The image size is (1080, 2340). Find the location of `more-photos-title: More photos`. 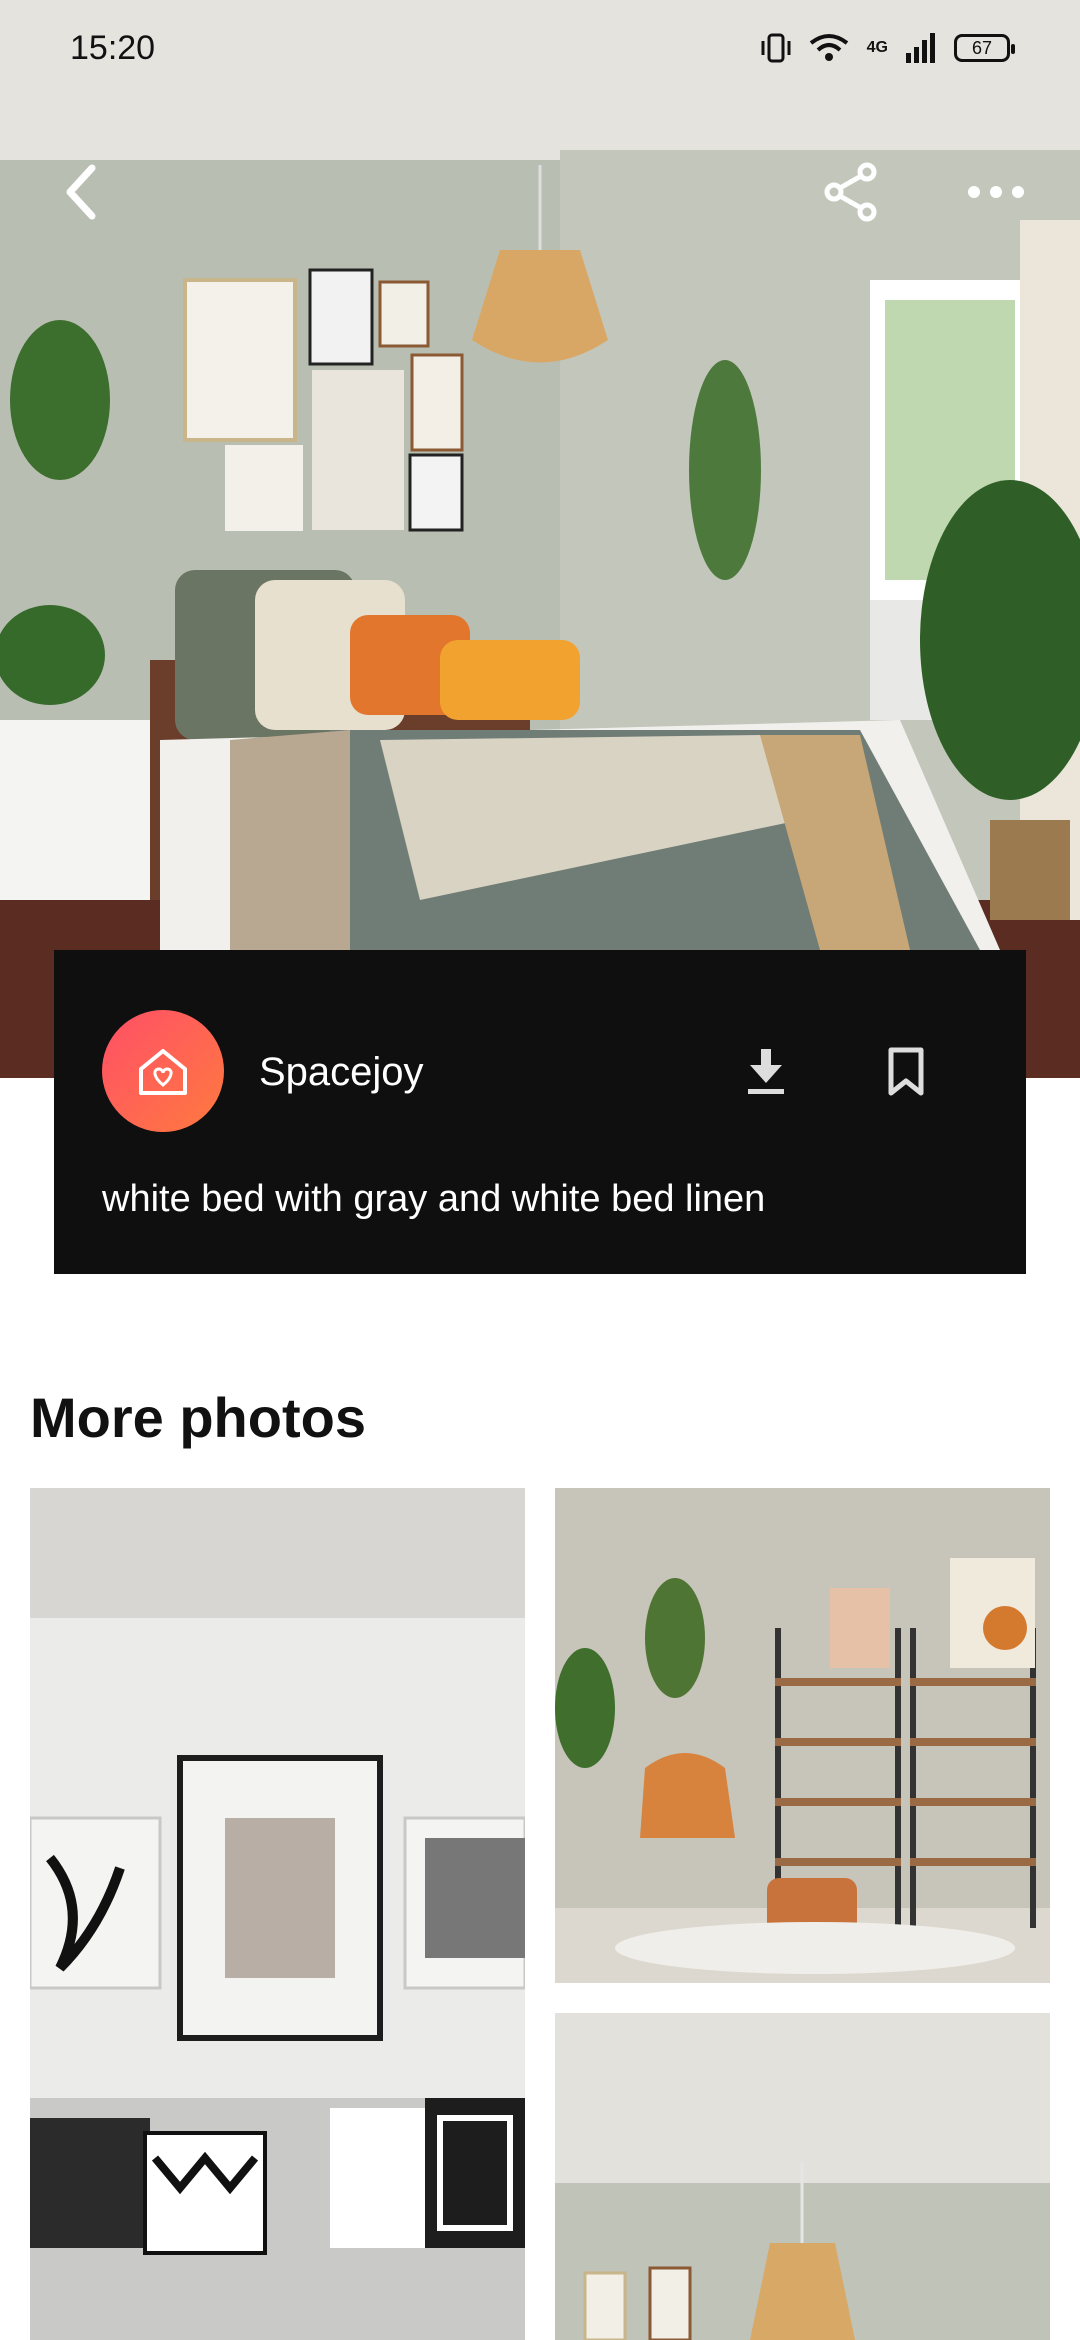

more-photos-title: More photos is located at coordinates (198, 1417).